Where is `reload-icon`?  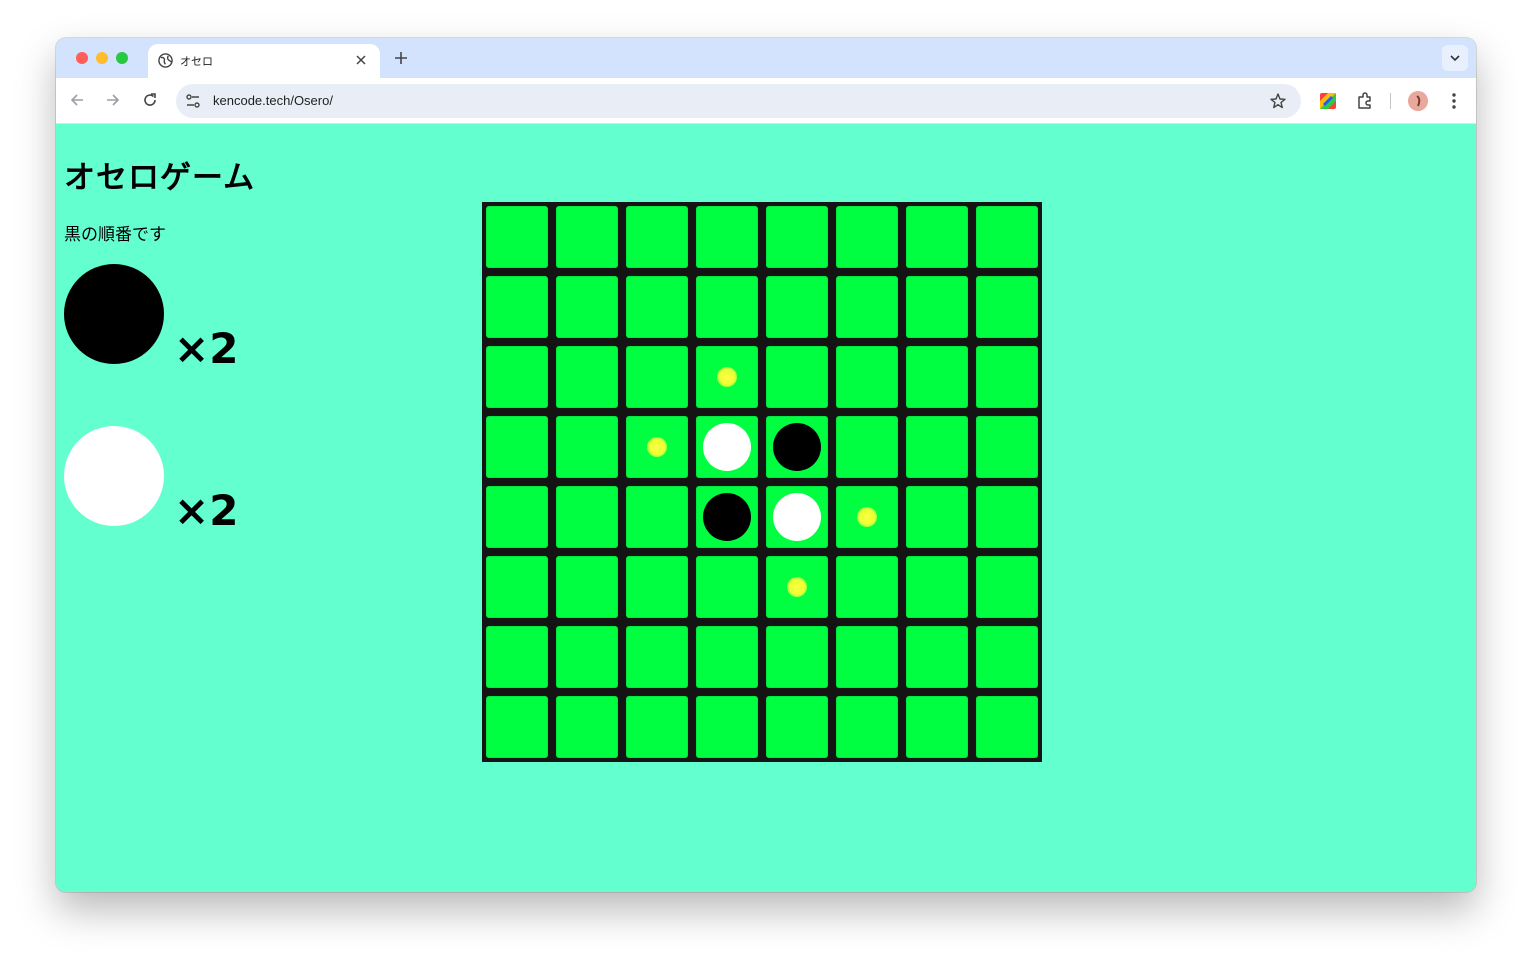
reload-icon is located at coordinates (150, 100).